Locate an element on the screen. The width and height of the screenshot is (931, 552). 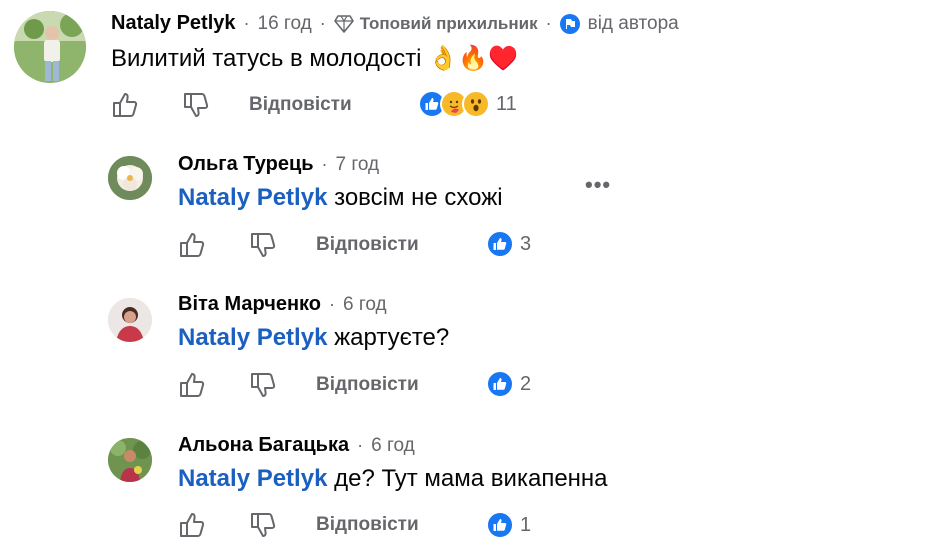
comment-header: Ольга Турець · 7 год is located at coordinates (278, 164).